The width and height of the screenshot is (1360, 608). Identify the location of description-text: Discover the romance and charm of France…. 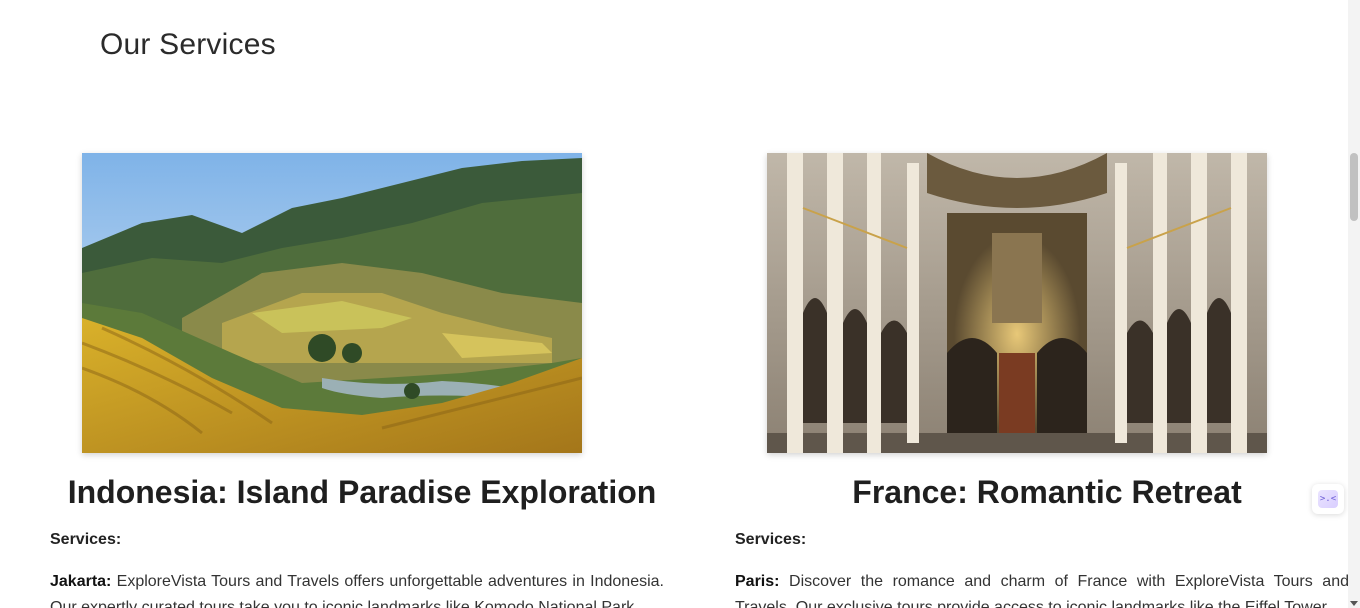
(1042, 590).